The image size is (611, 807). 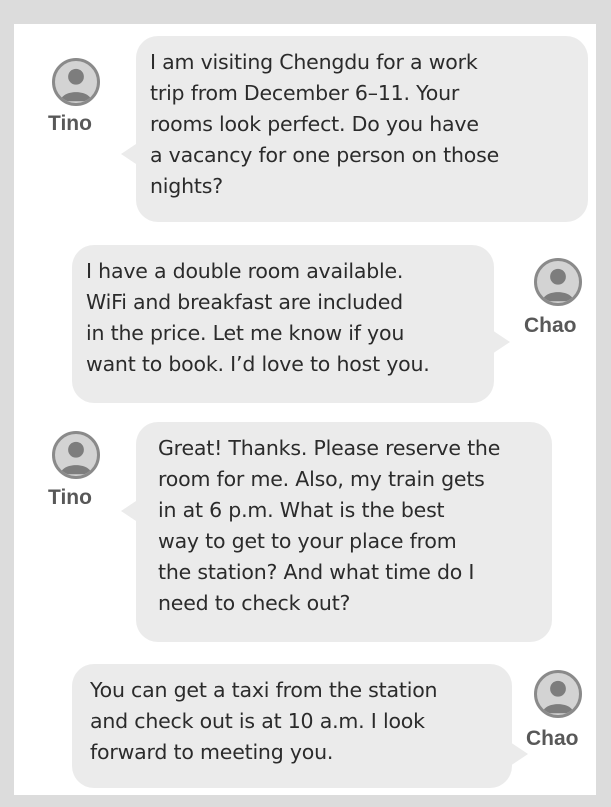 What do you see at coordinates (244, 302) in the screenshot?
I see `message-line: WiFi and breakfast are included` at bounding box center [244, 302].